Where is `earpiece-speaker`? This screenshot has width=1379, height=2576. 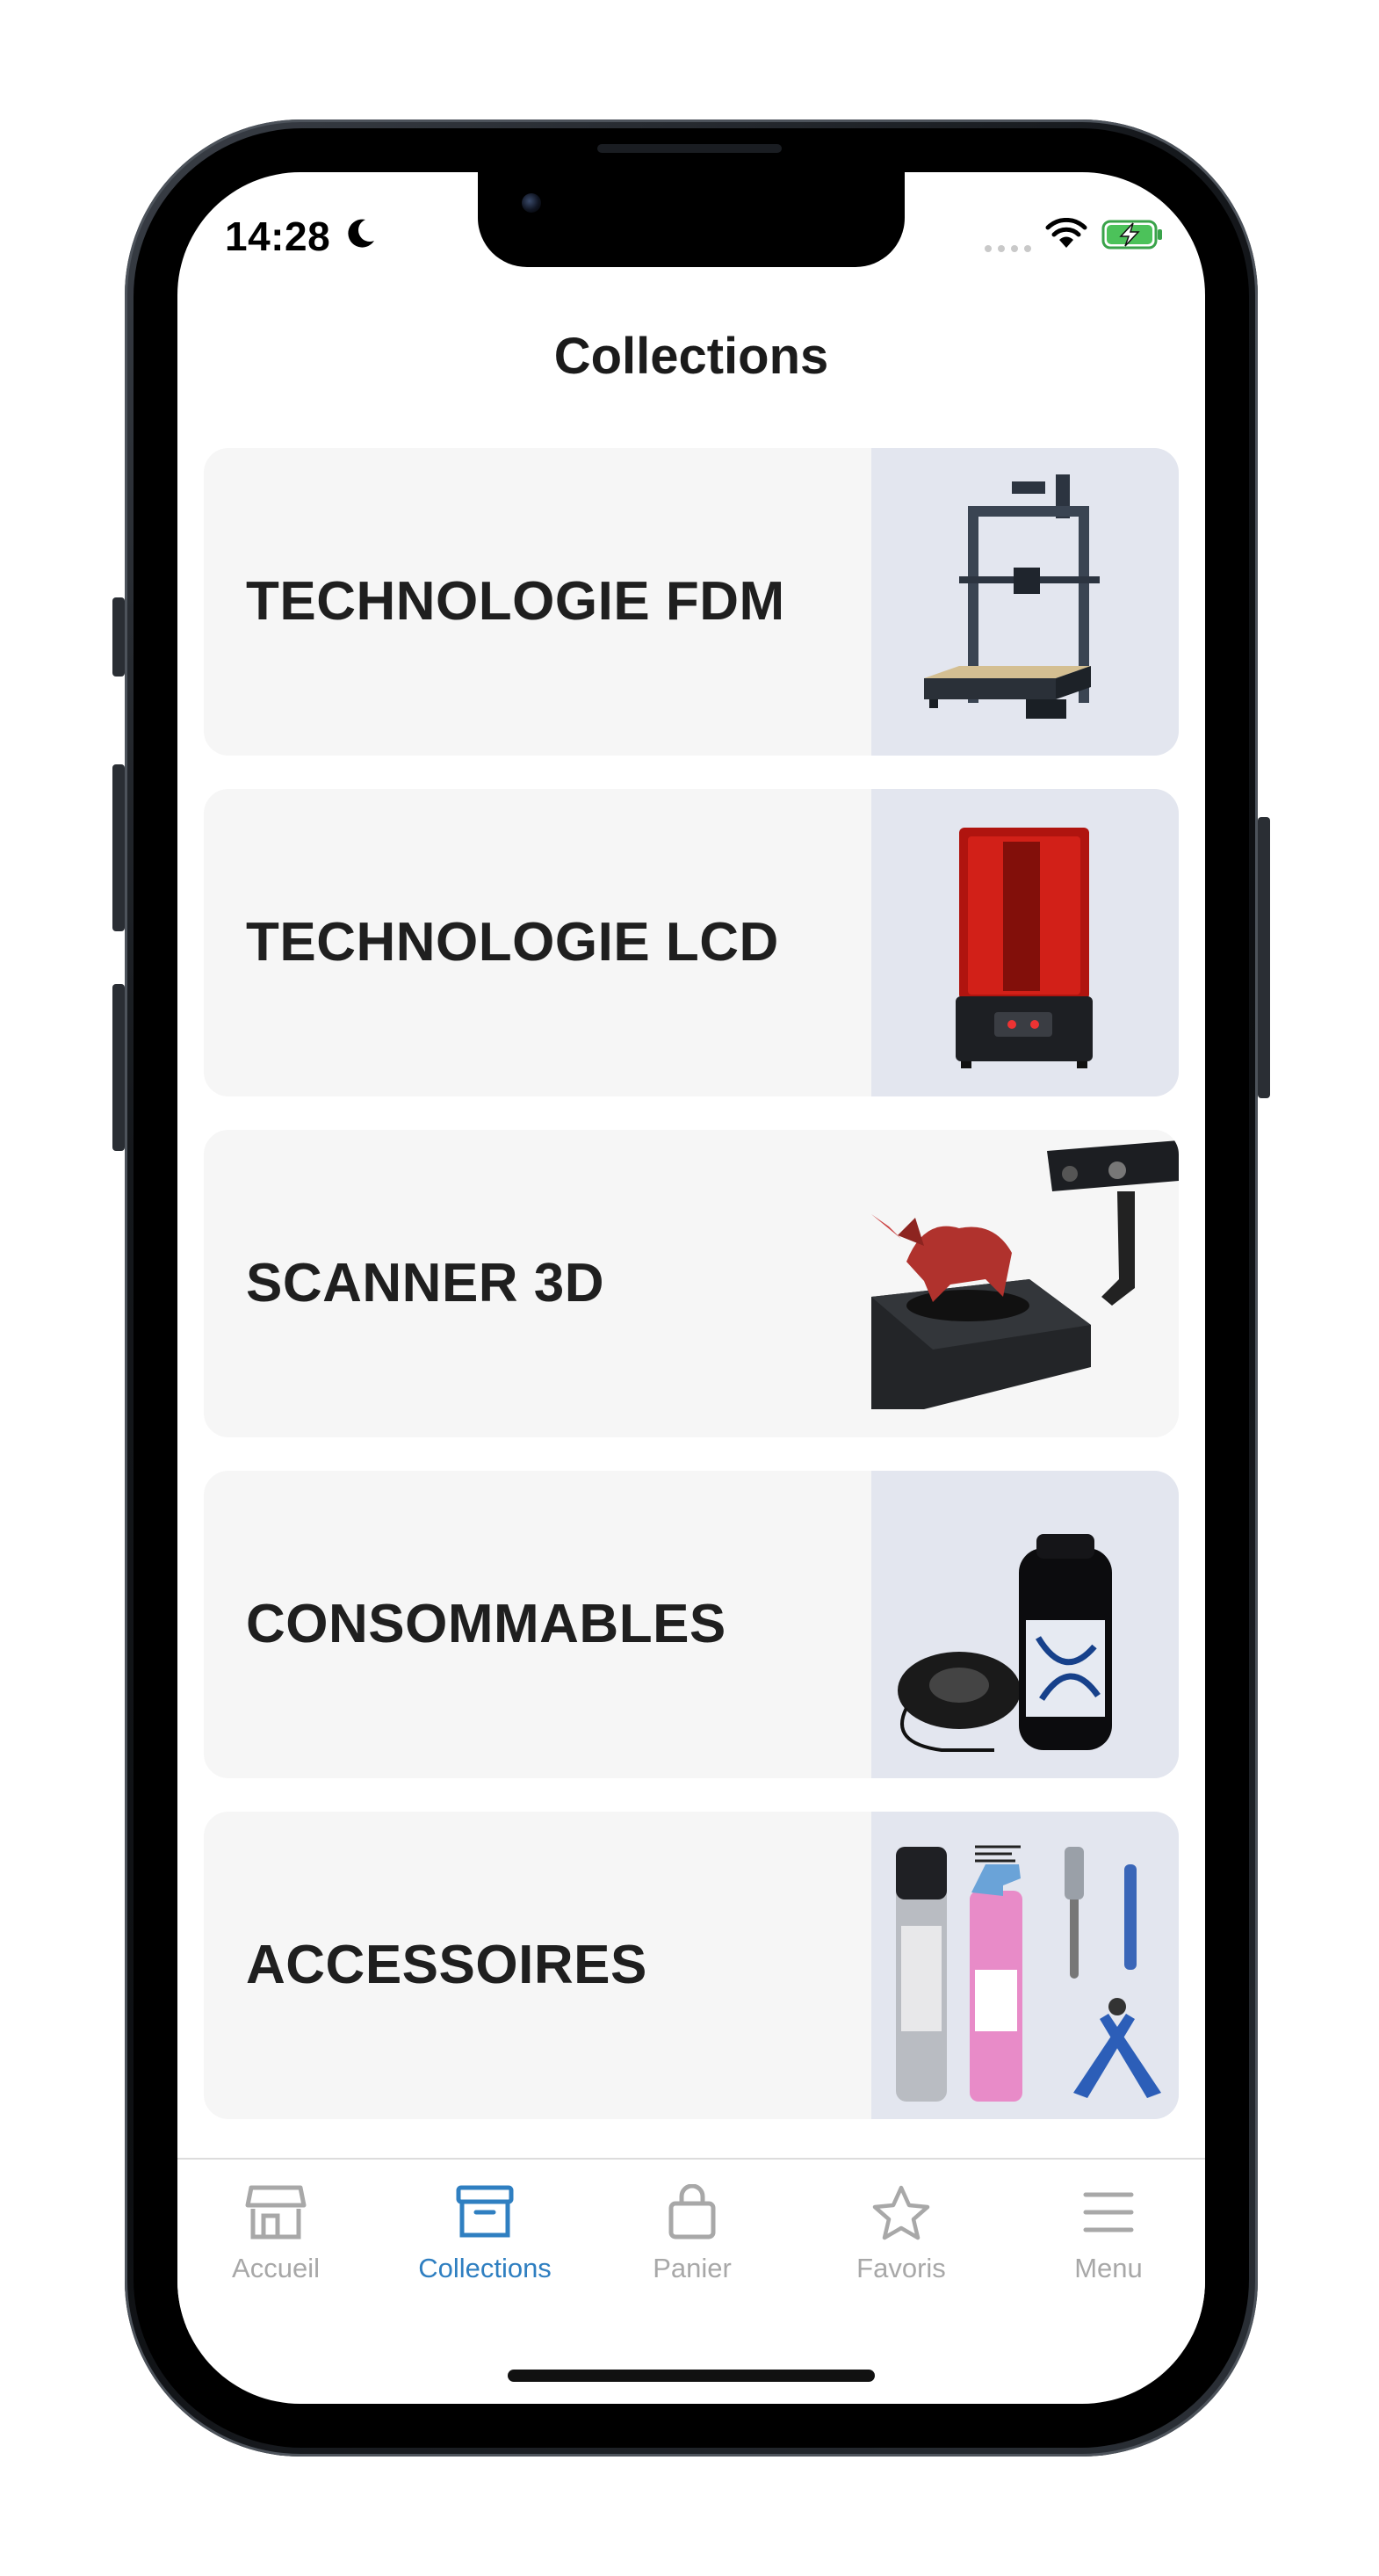
earpiece-speaker is located at coordinates (689, 148).